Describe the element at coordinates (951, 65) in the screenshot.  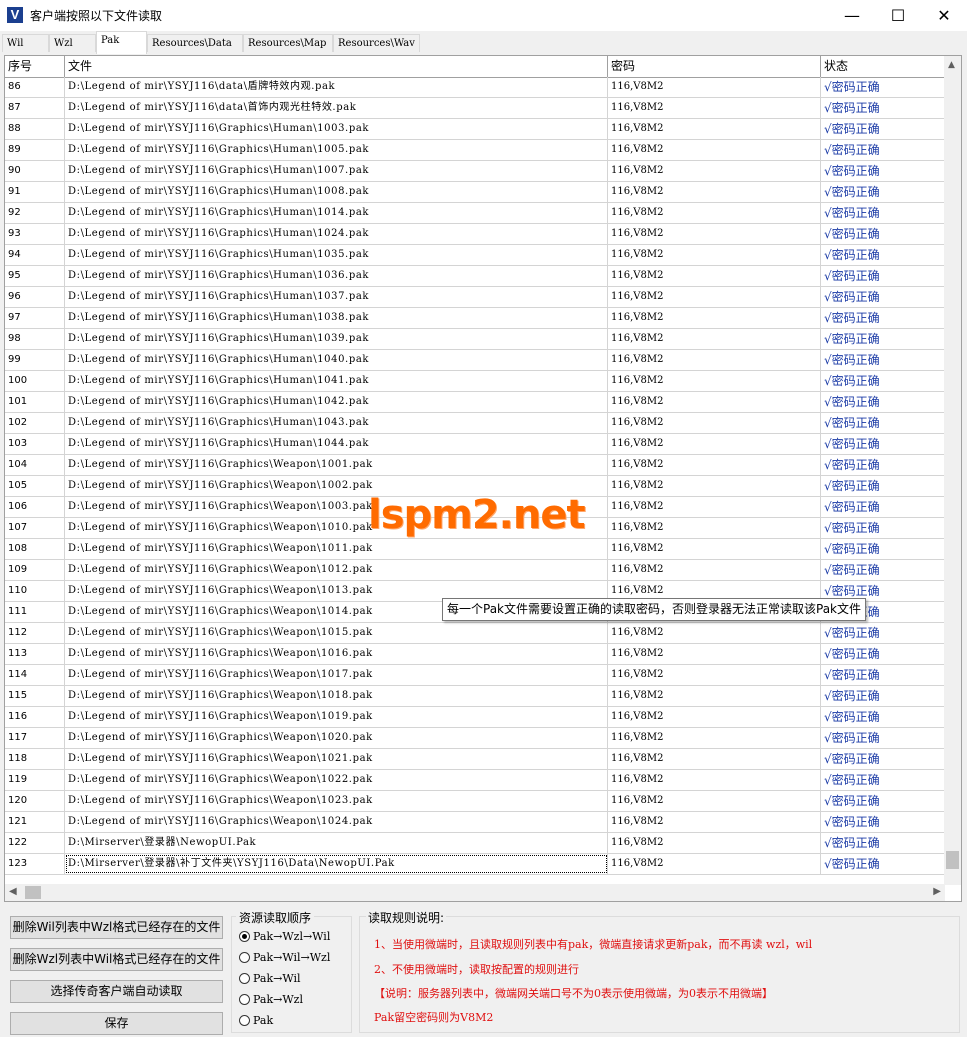
I see `scroll-up-arrow-icon: ▲` at that location.